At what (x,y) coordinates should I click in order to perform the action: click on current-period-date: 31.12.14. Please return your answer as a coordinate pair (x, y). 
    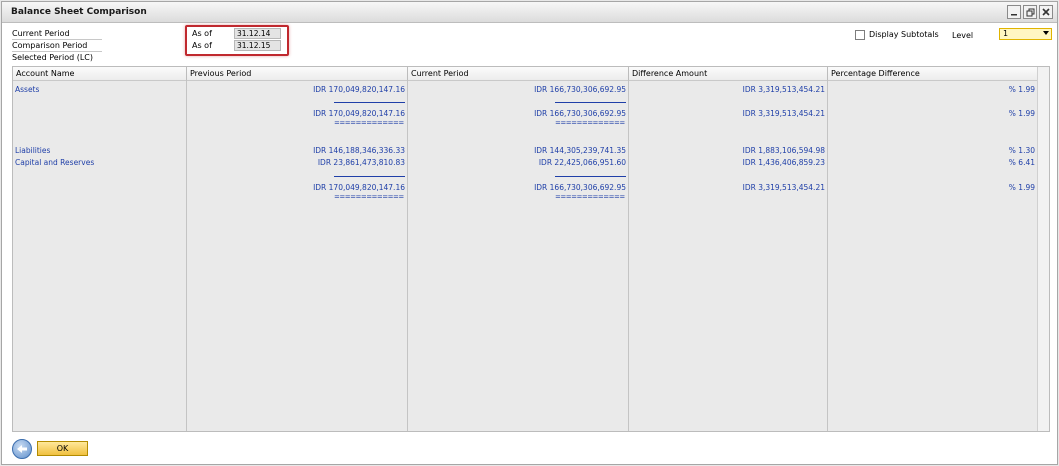
    Looking at the image, I should click on (257, 33).